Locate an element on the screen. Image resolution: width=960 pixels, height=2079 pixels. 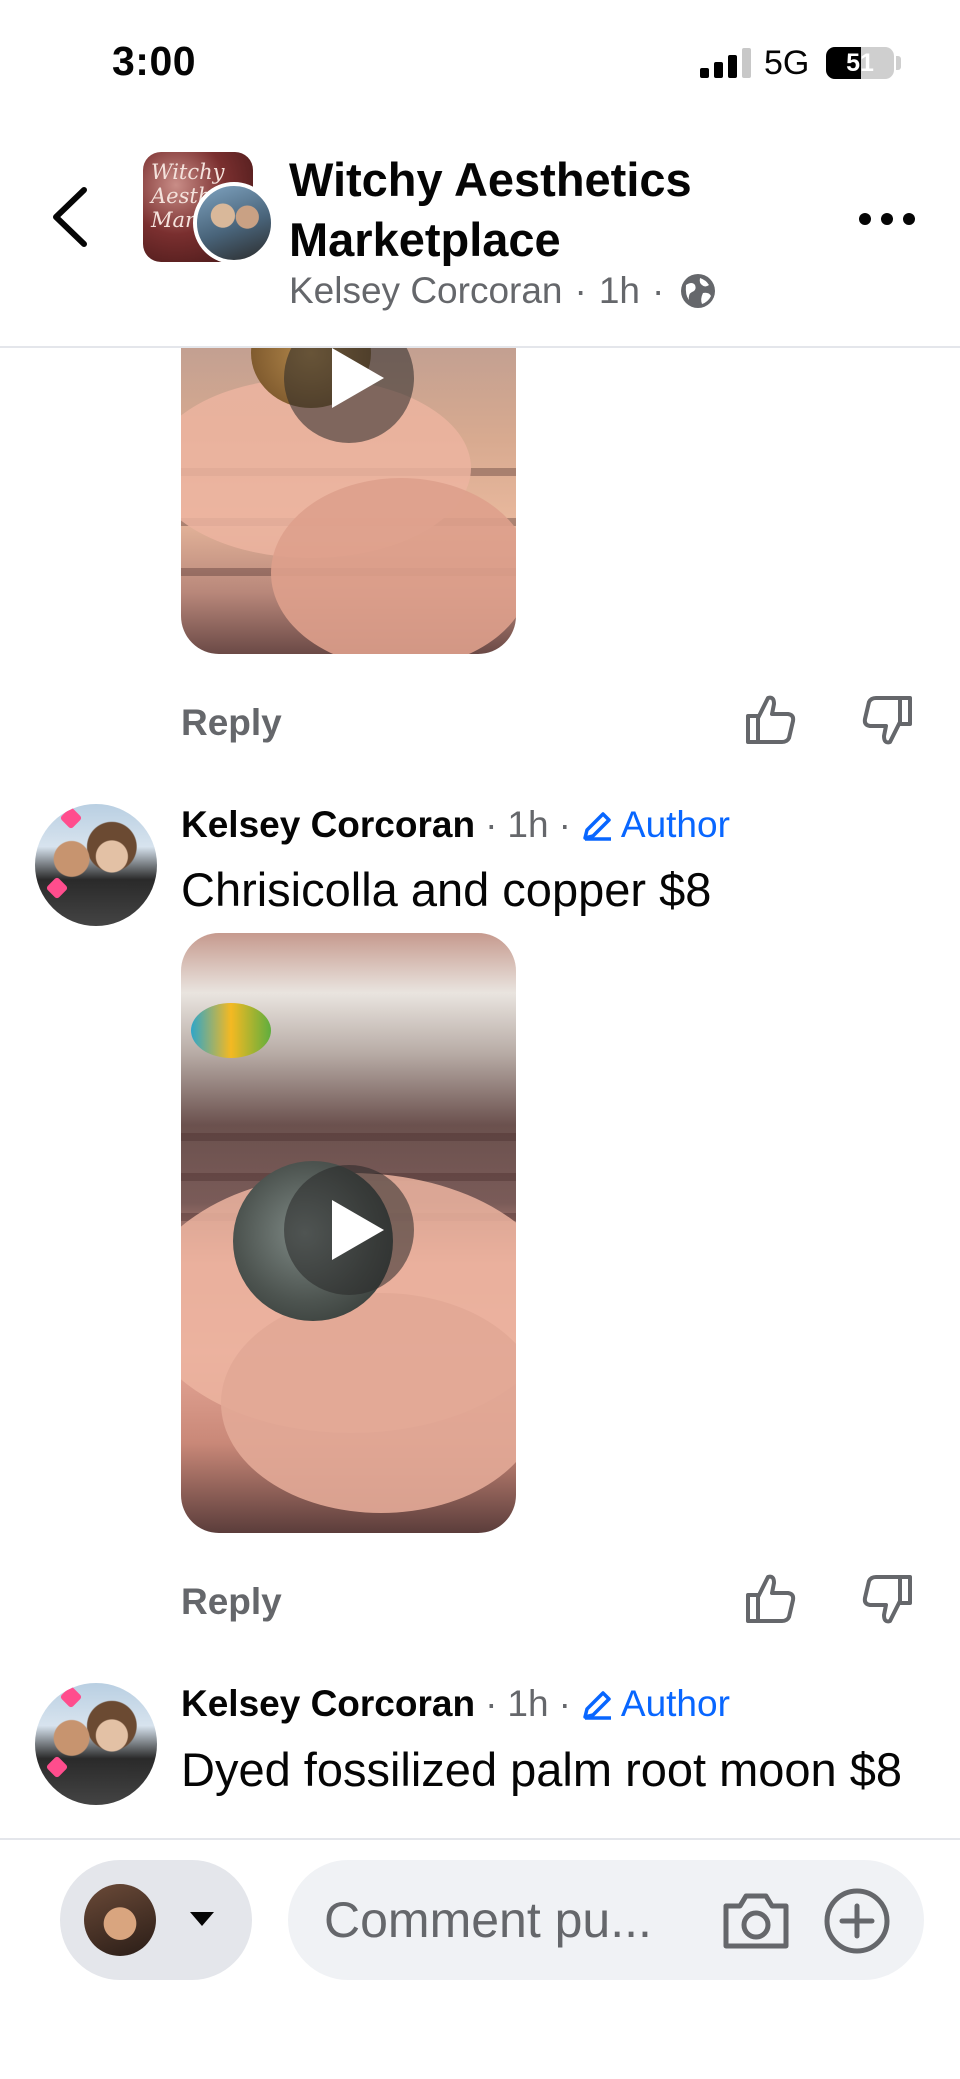
plus-circle-icon is located at coordinates (857, 1921).